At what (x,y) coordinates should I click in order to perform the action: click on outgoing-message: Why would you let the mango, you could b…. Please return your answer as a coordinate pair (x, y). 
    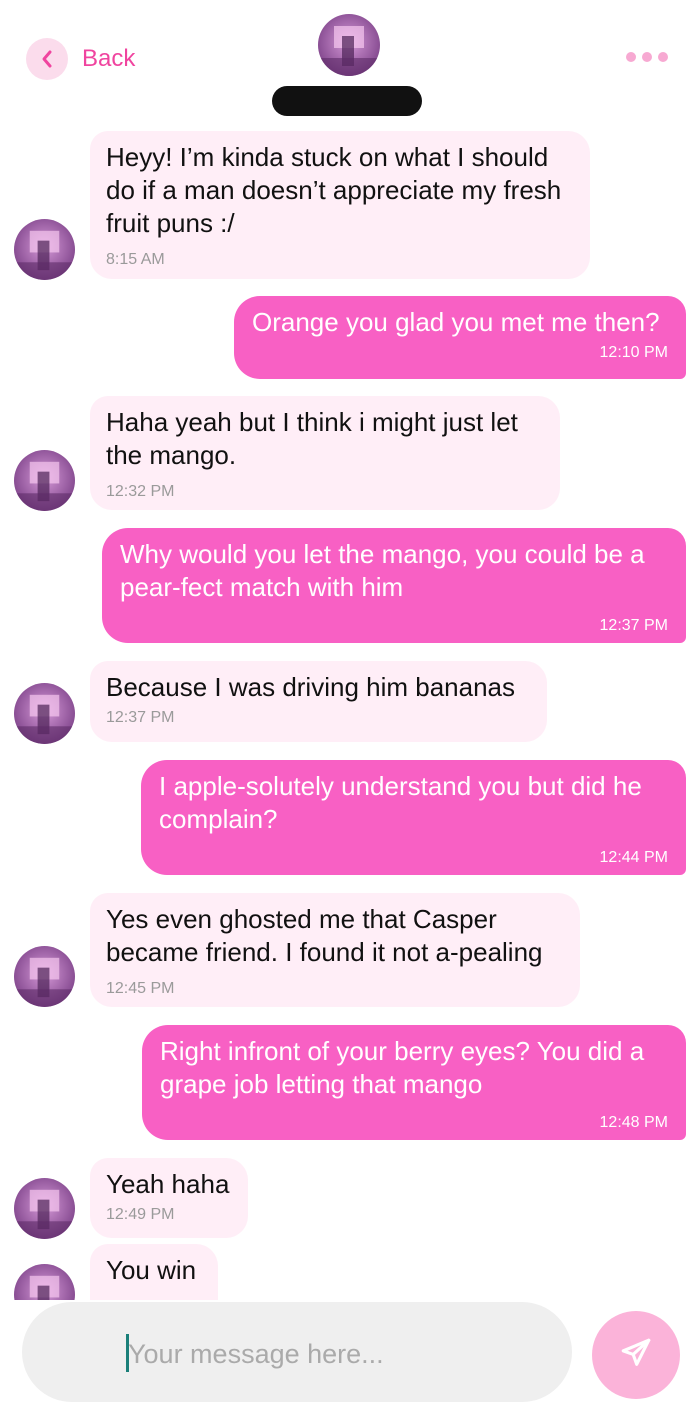
    Looking at the image, I should click on (394, 585).